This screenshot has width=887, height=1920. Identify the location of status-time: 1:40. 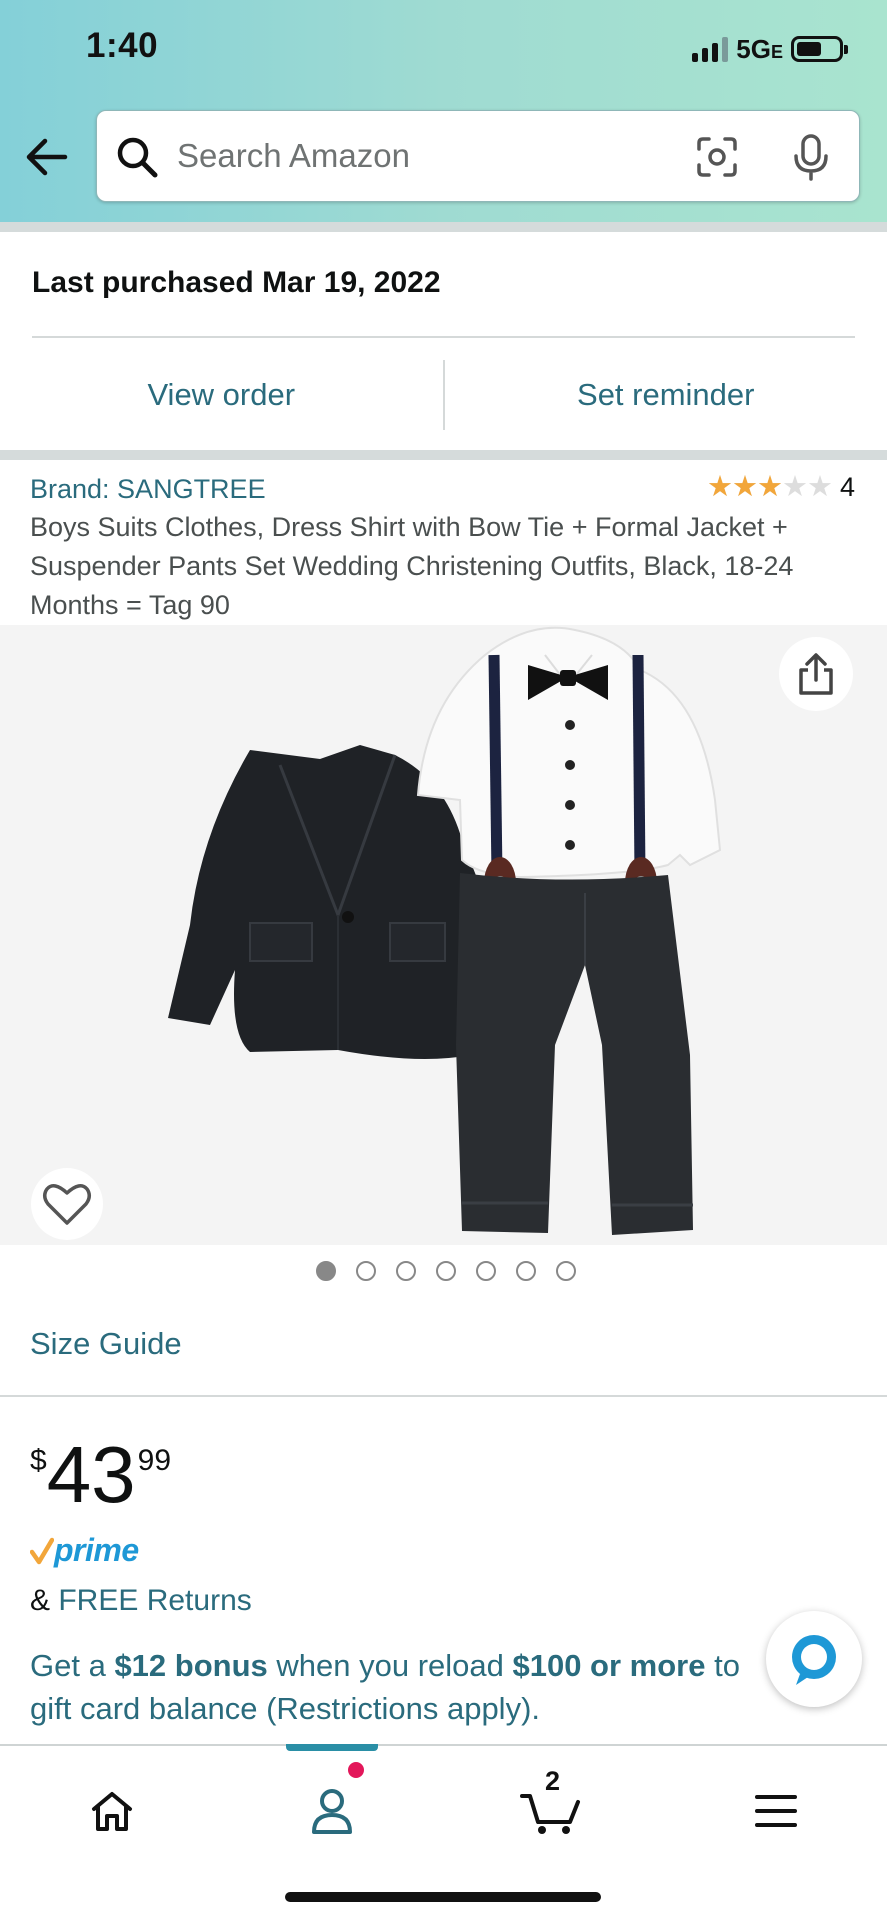
(122, 45).